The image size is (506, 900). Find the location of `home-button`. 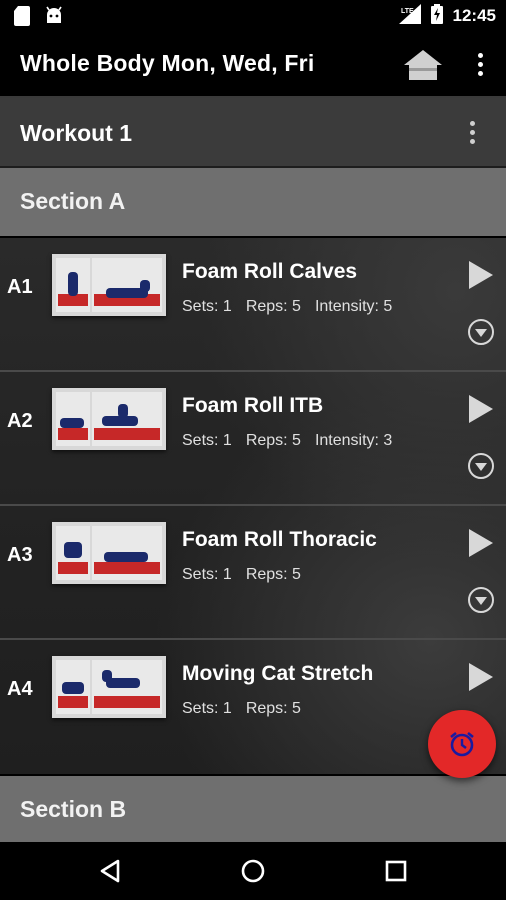

home-button is located at coordinates (423, 65).